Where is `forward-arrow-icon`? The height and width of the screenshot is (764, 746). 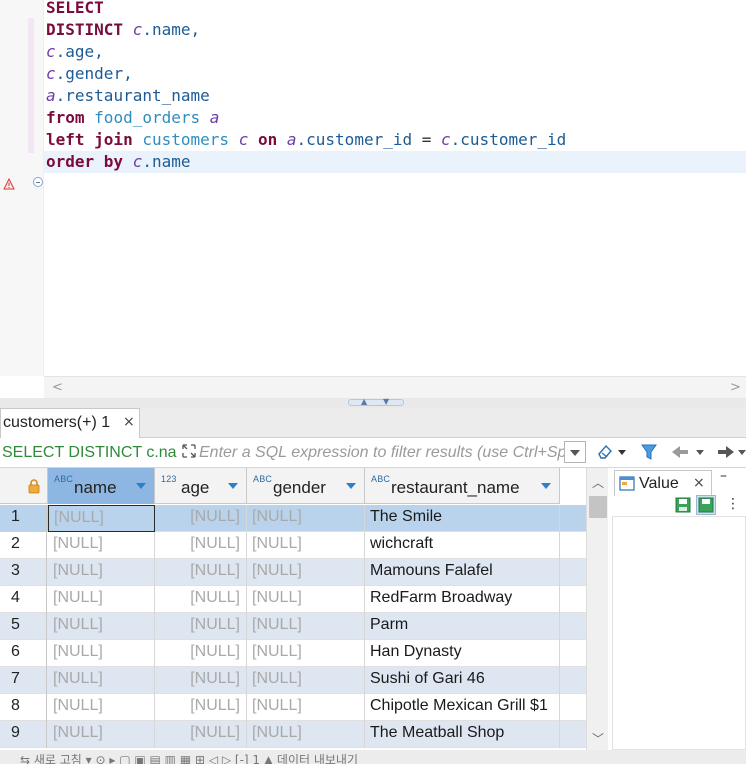
forward-arrow-icon is located at coordinates (731, 452).